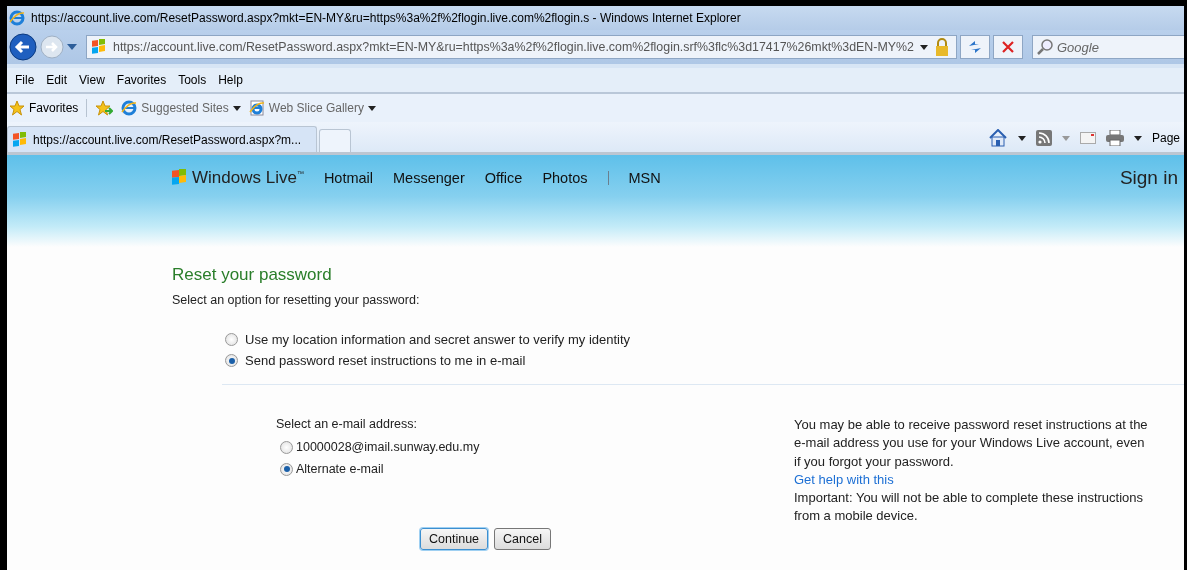 Image resolution: width=1187 pixels, height=570 pixels. I want to click on nav-link: MSN, so click(644, 178).